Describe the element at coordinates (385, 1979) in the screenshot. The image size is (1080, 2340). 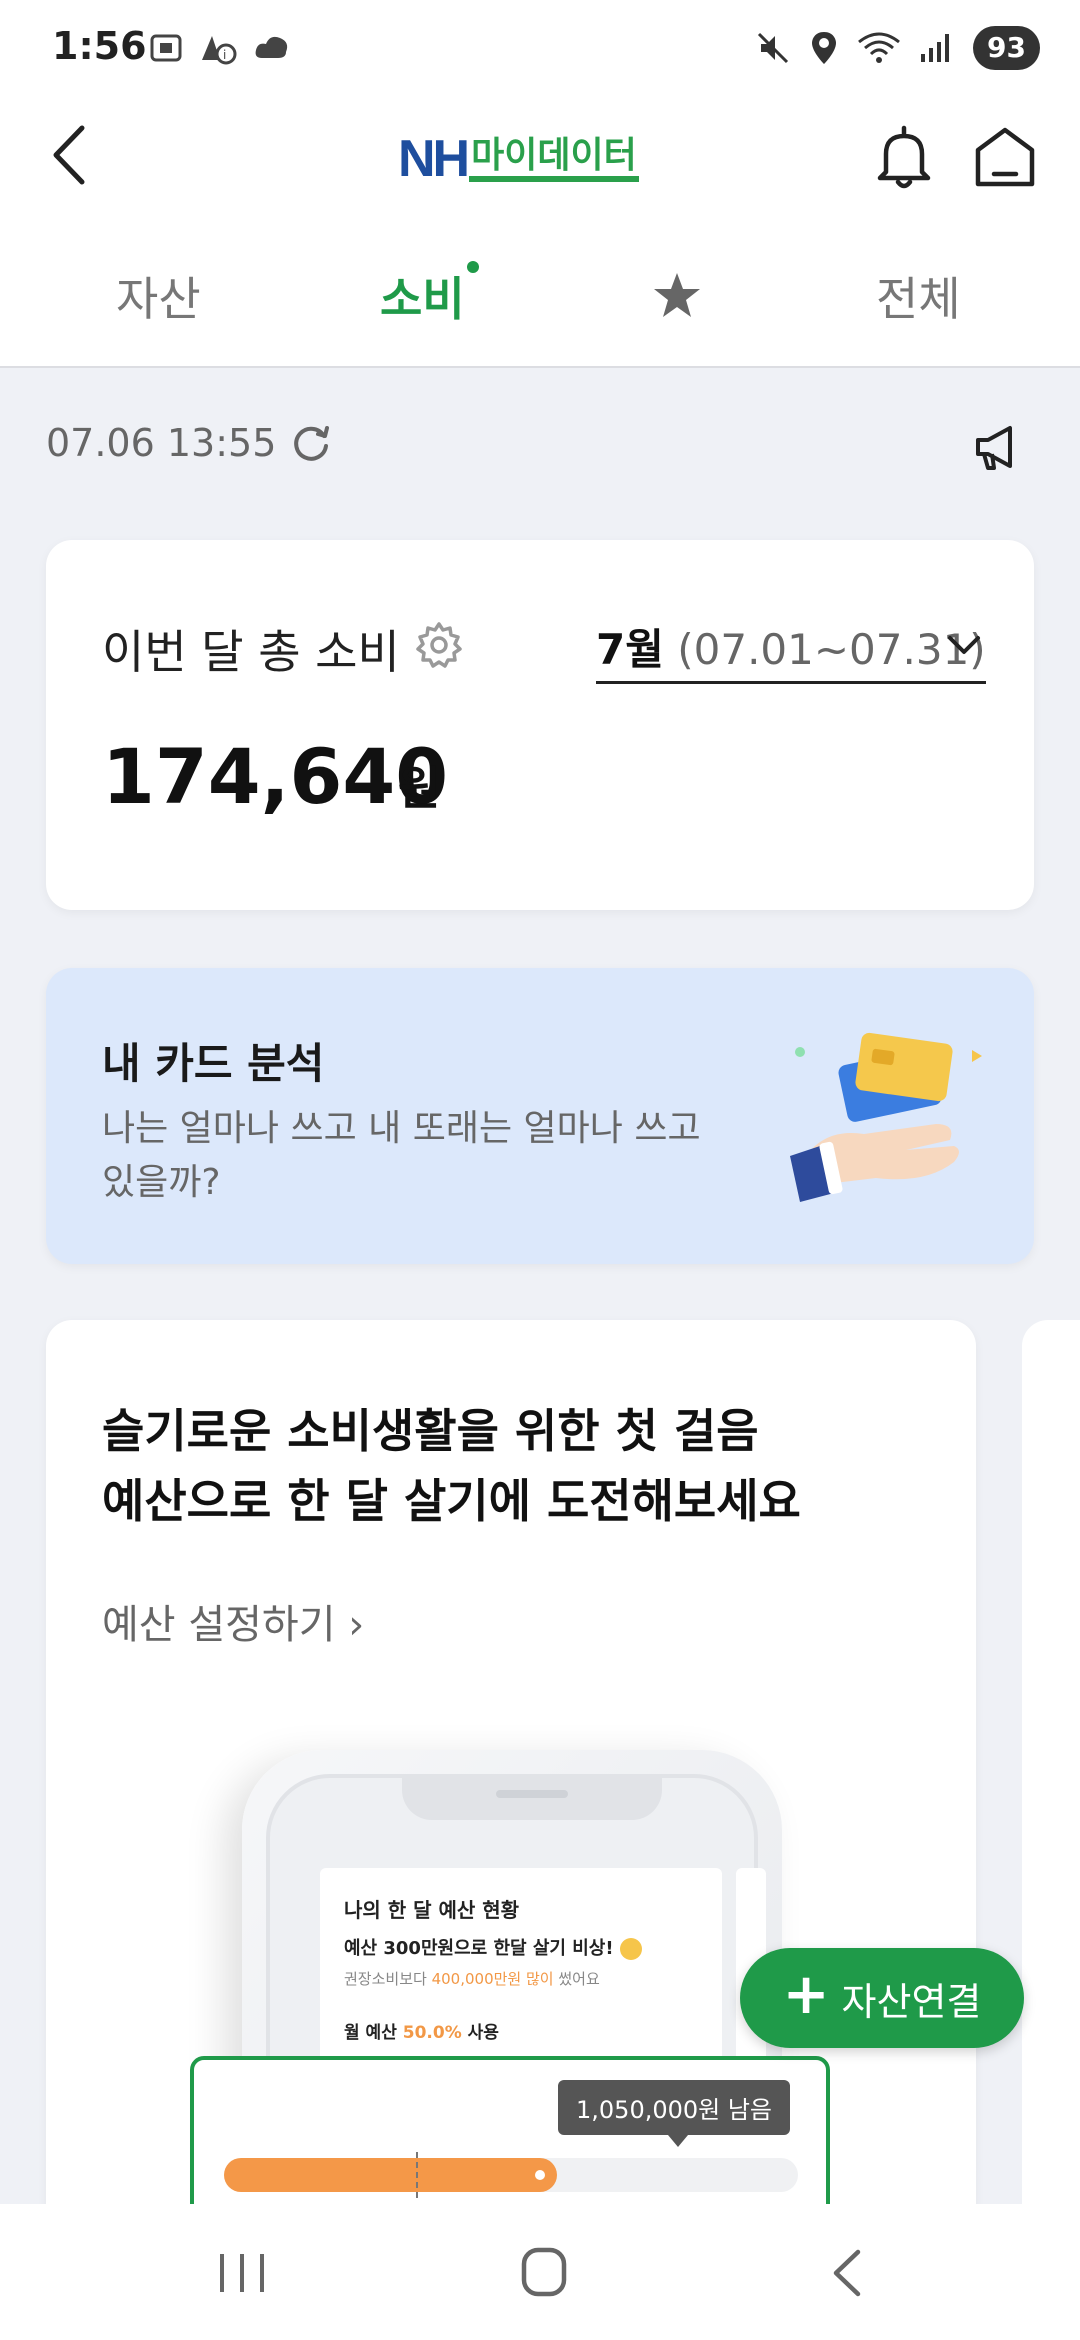
I see `mock-note-prefix: 권장소비보다` at that location.